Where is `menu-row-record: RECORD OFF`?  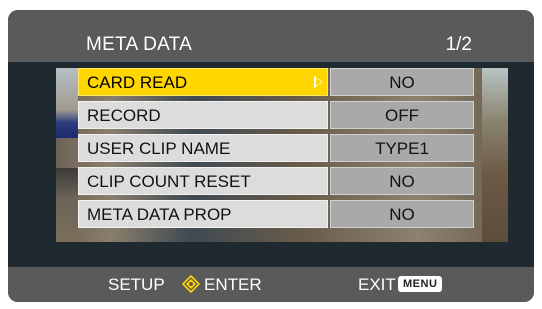 menu-row-record: RECORD OFF is located at coordinates (276, 115).